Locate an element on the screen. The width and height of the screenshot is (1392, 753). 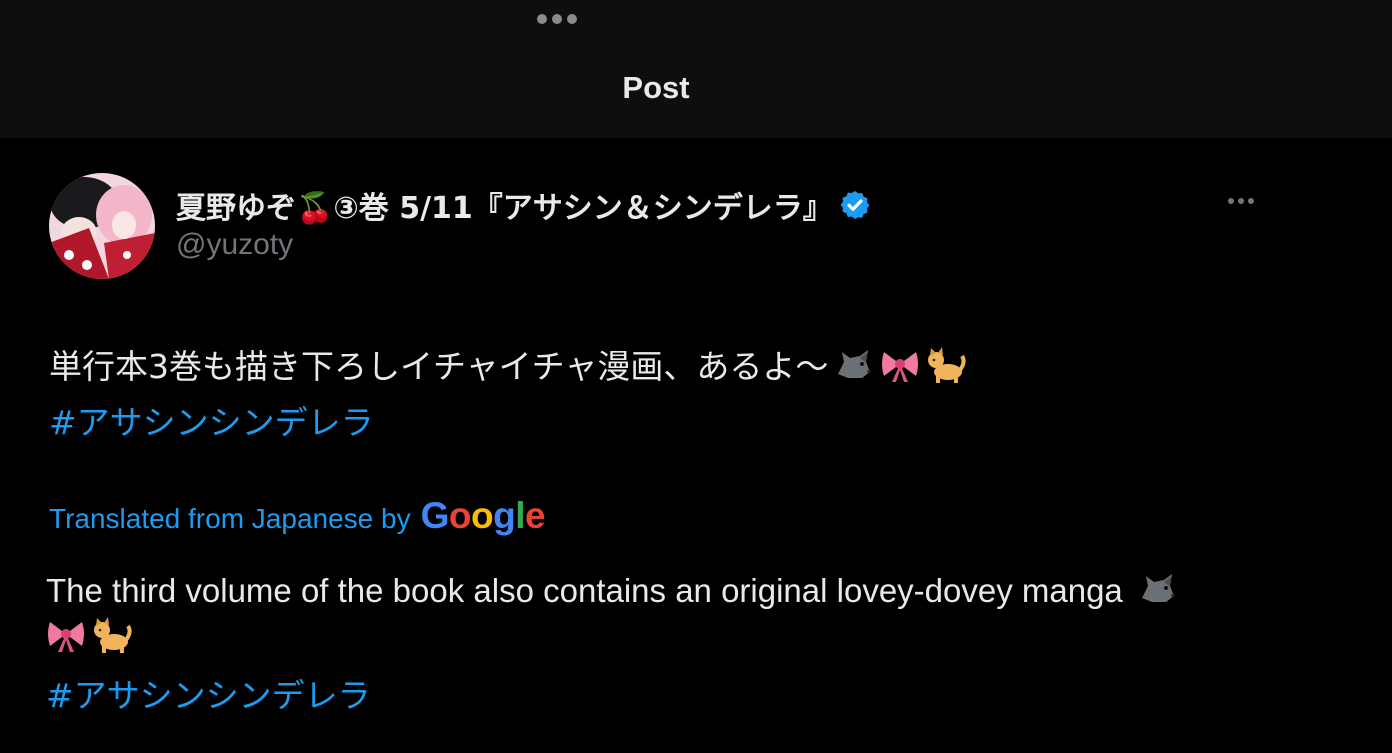
post-text: 単行本3巻も描き下ろしイチャイチャ漫画、あるよ〜 is located at coordinates (507, 364).